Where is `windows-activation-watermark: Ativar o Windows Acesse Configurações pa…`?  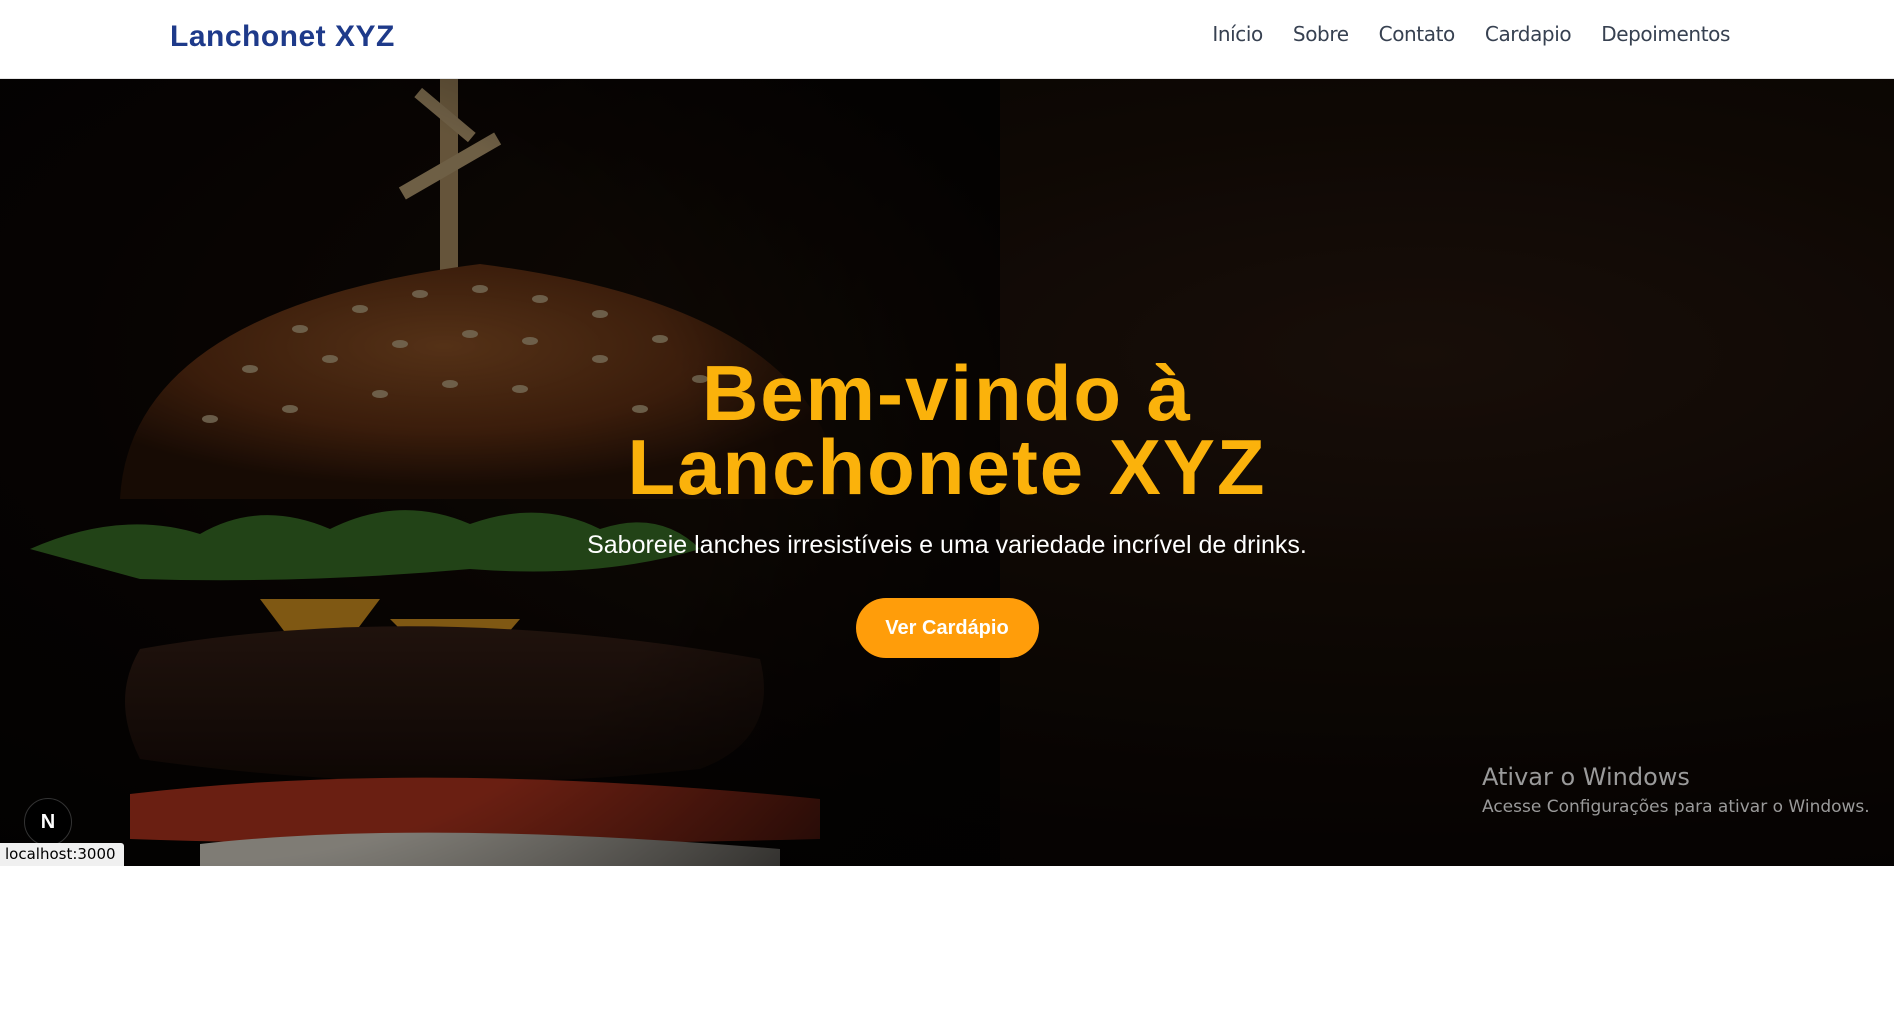 windows-activation-watermark: Ativar o Windows Acesse Configurações pa… is located at coordinates (1676, 790).